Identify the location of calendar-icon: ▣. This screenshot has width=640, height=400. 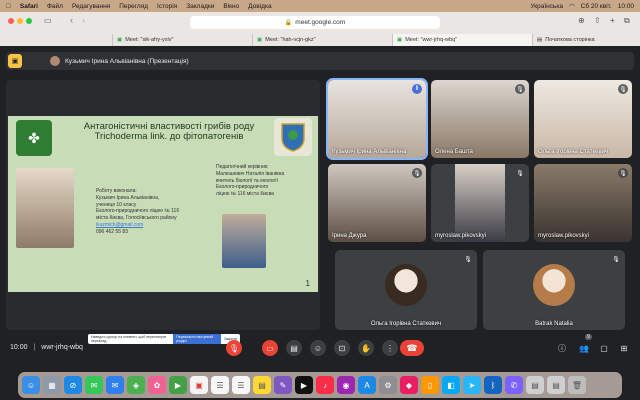
(199, 385).